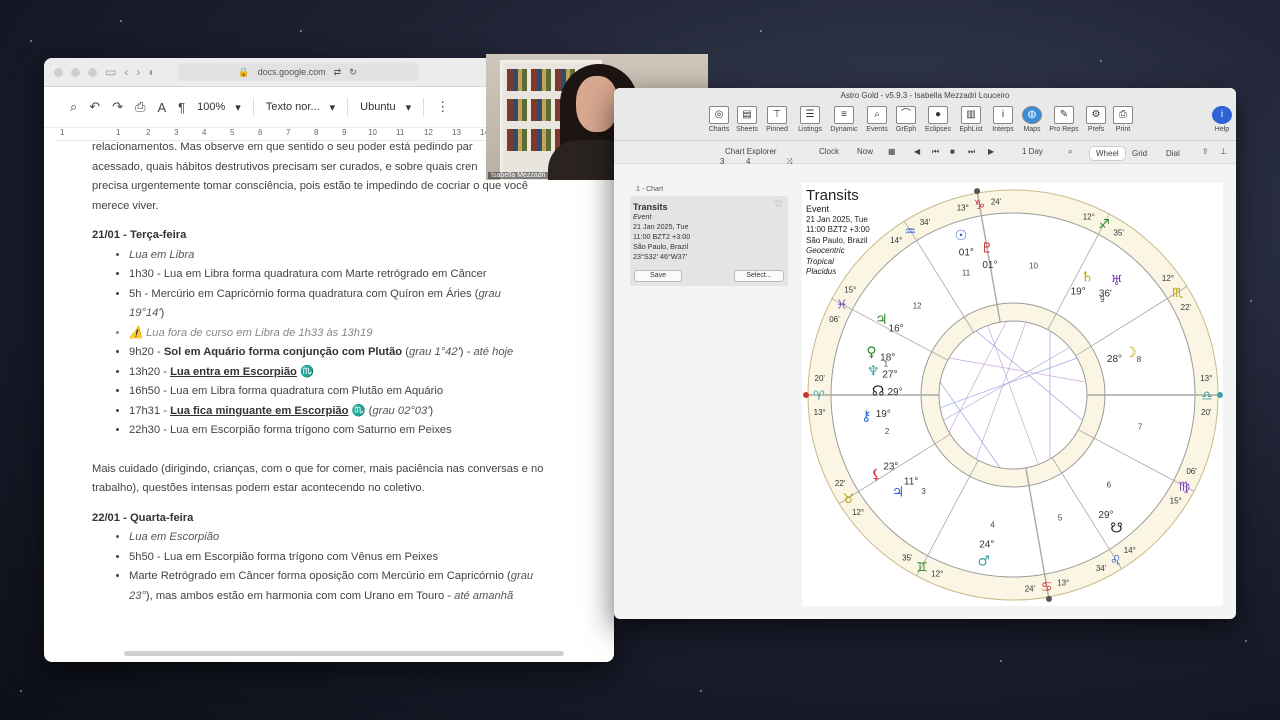  I want to click on info-icon: i, so click(1003, 115).